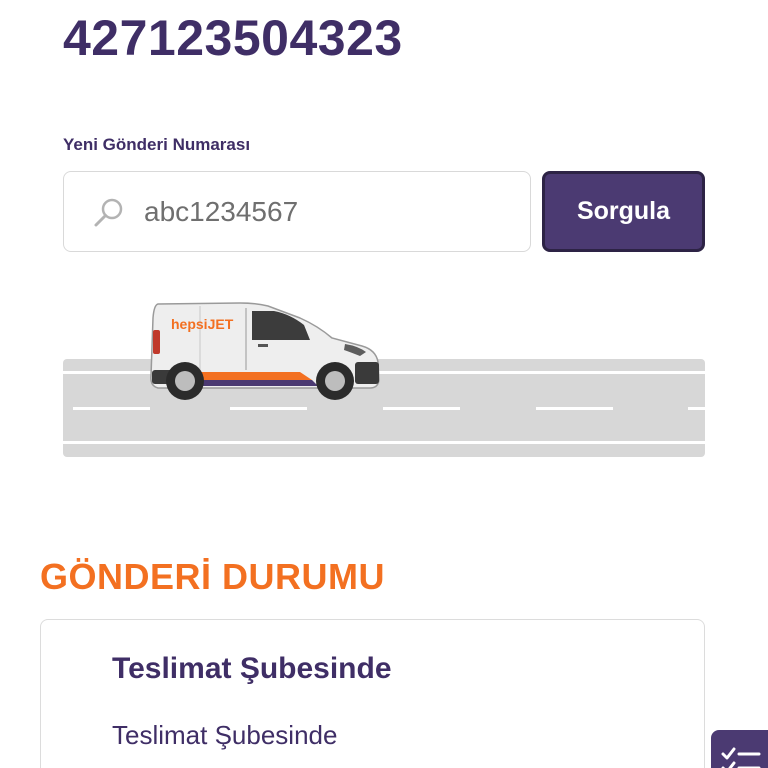 The height and width of the screenshot is (768, 768). Describe the element at coordinates (281, 325) in the screenshot. I see `van-window` at that location.